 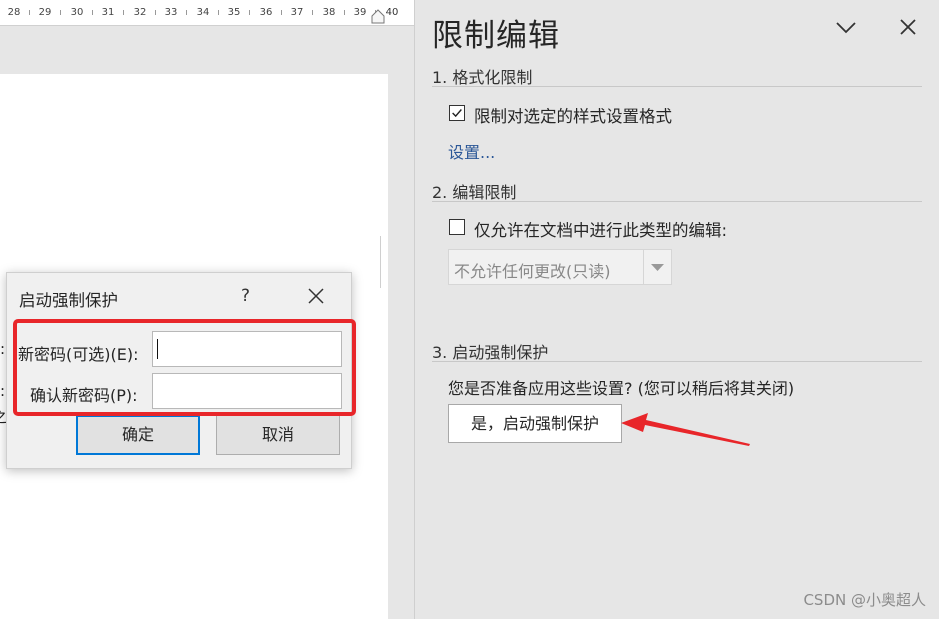 I want to click on horizontal-ruler: 28 29 30 31 32 33 34 35 36 37 38 39 40, so click(x=207, y=13).